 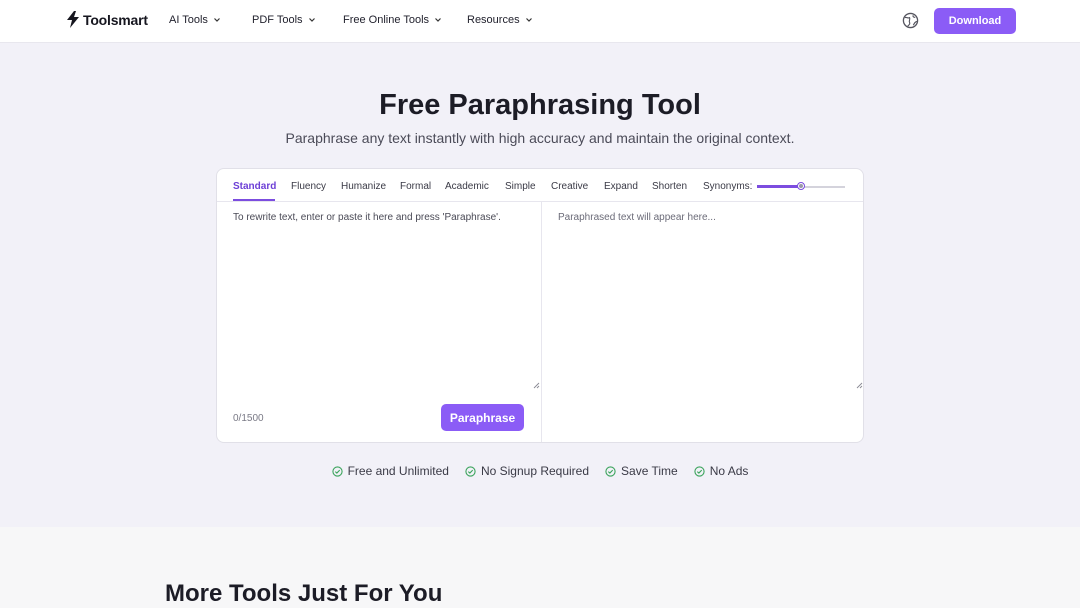 I want to click on tab-academic: Academic, so click(x=467, y=186).